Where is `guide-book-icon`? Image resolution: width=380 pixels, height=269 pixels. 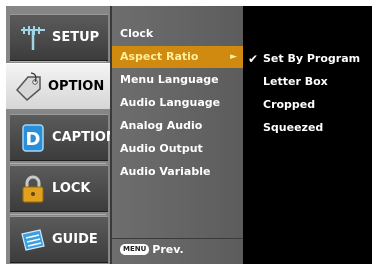 guide-book-icon is located at coordinates (33, 240).